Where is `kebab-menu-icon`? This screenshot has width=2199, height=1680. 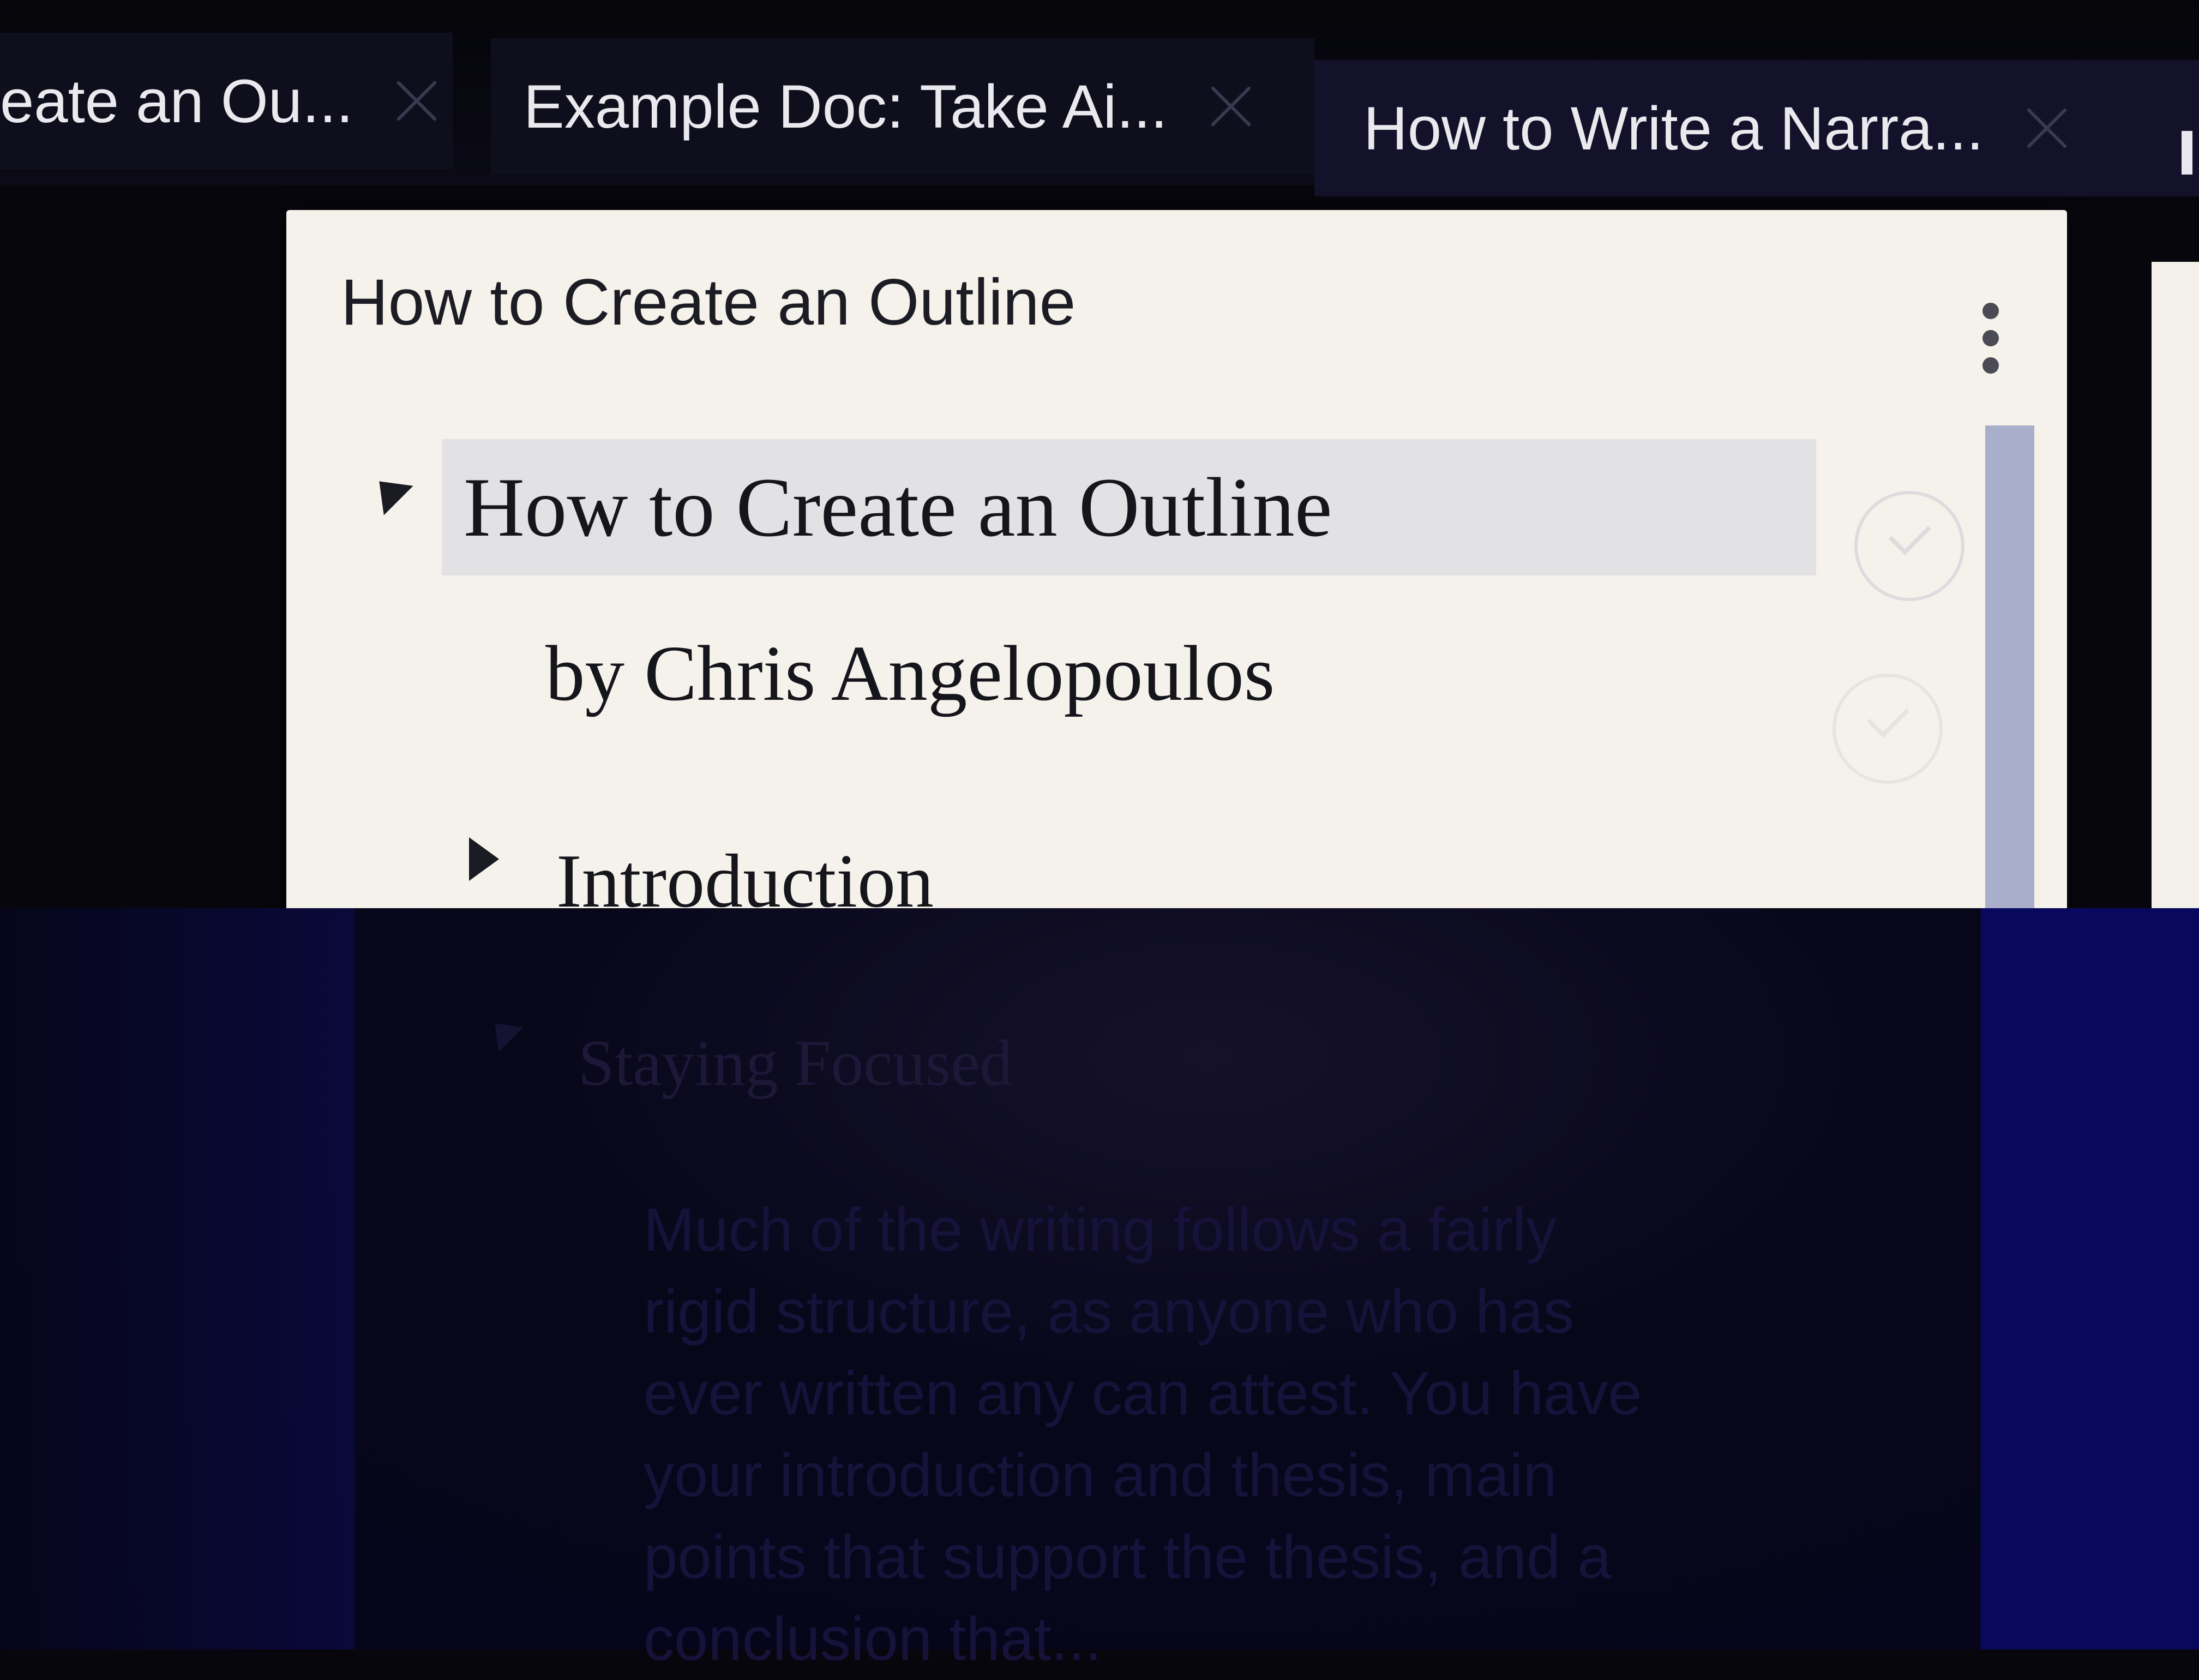
kebab-menu-icon is located at coordinates (1991, 341).